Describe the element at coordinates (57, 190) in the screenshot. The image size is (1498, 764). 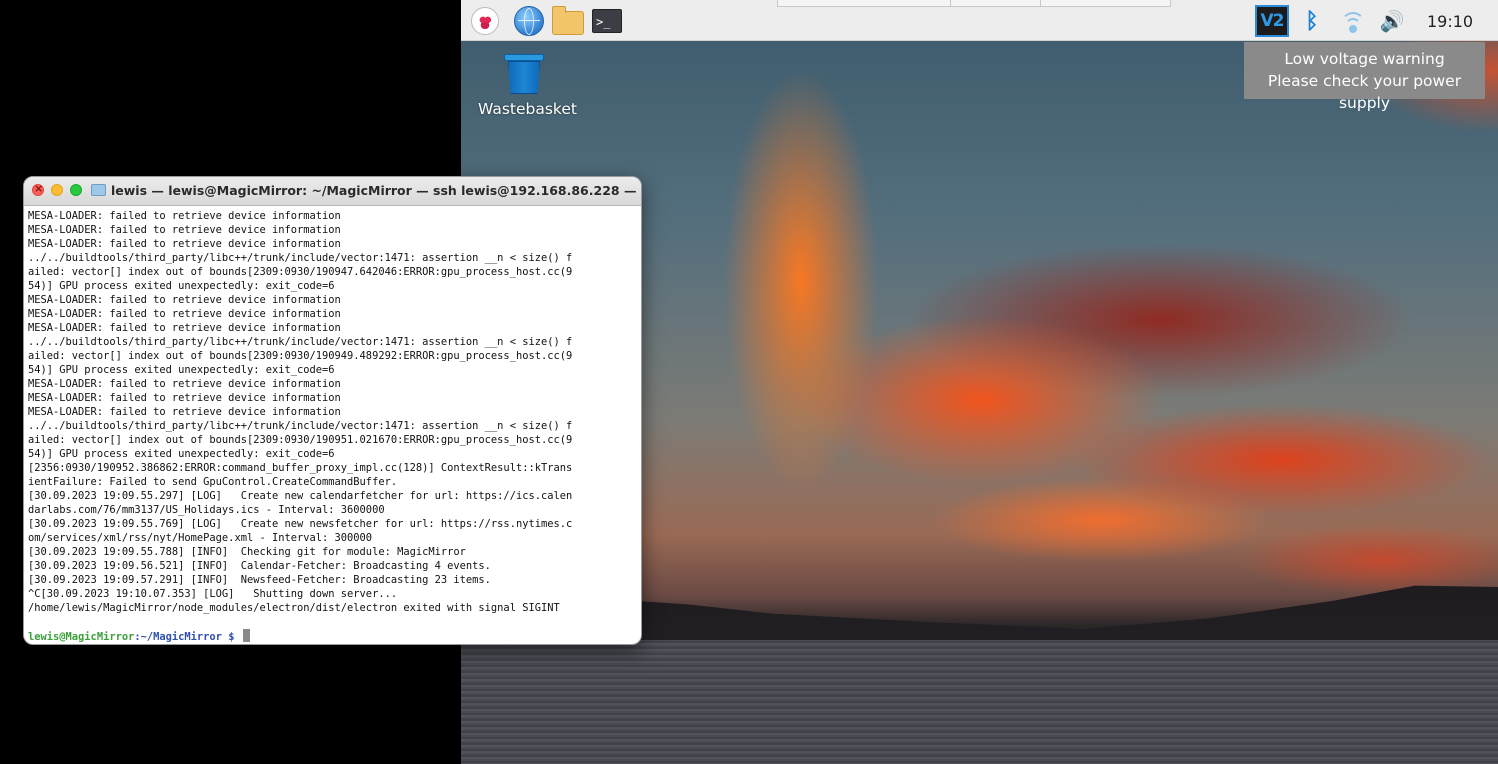
I see `minimize-window-button` at that location.